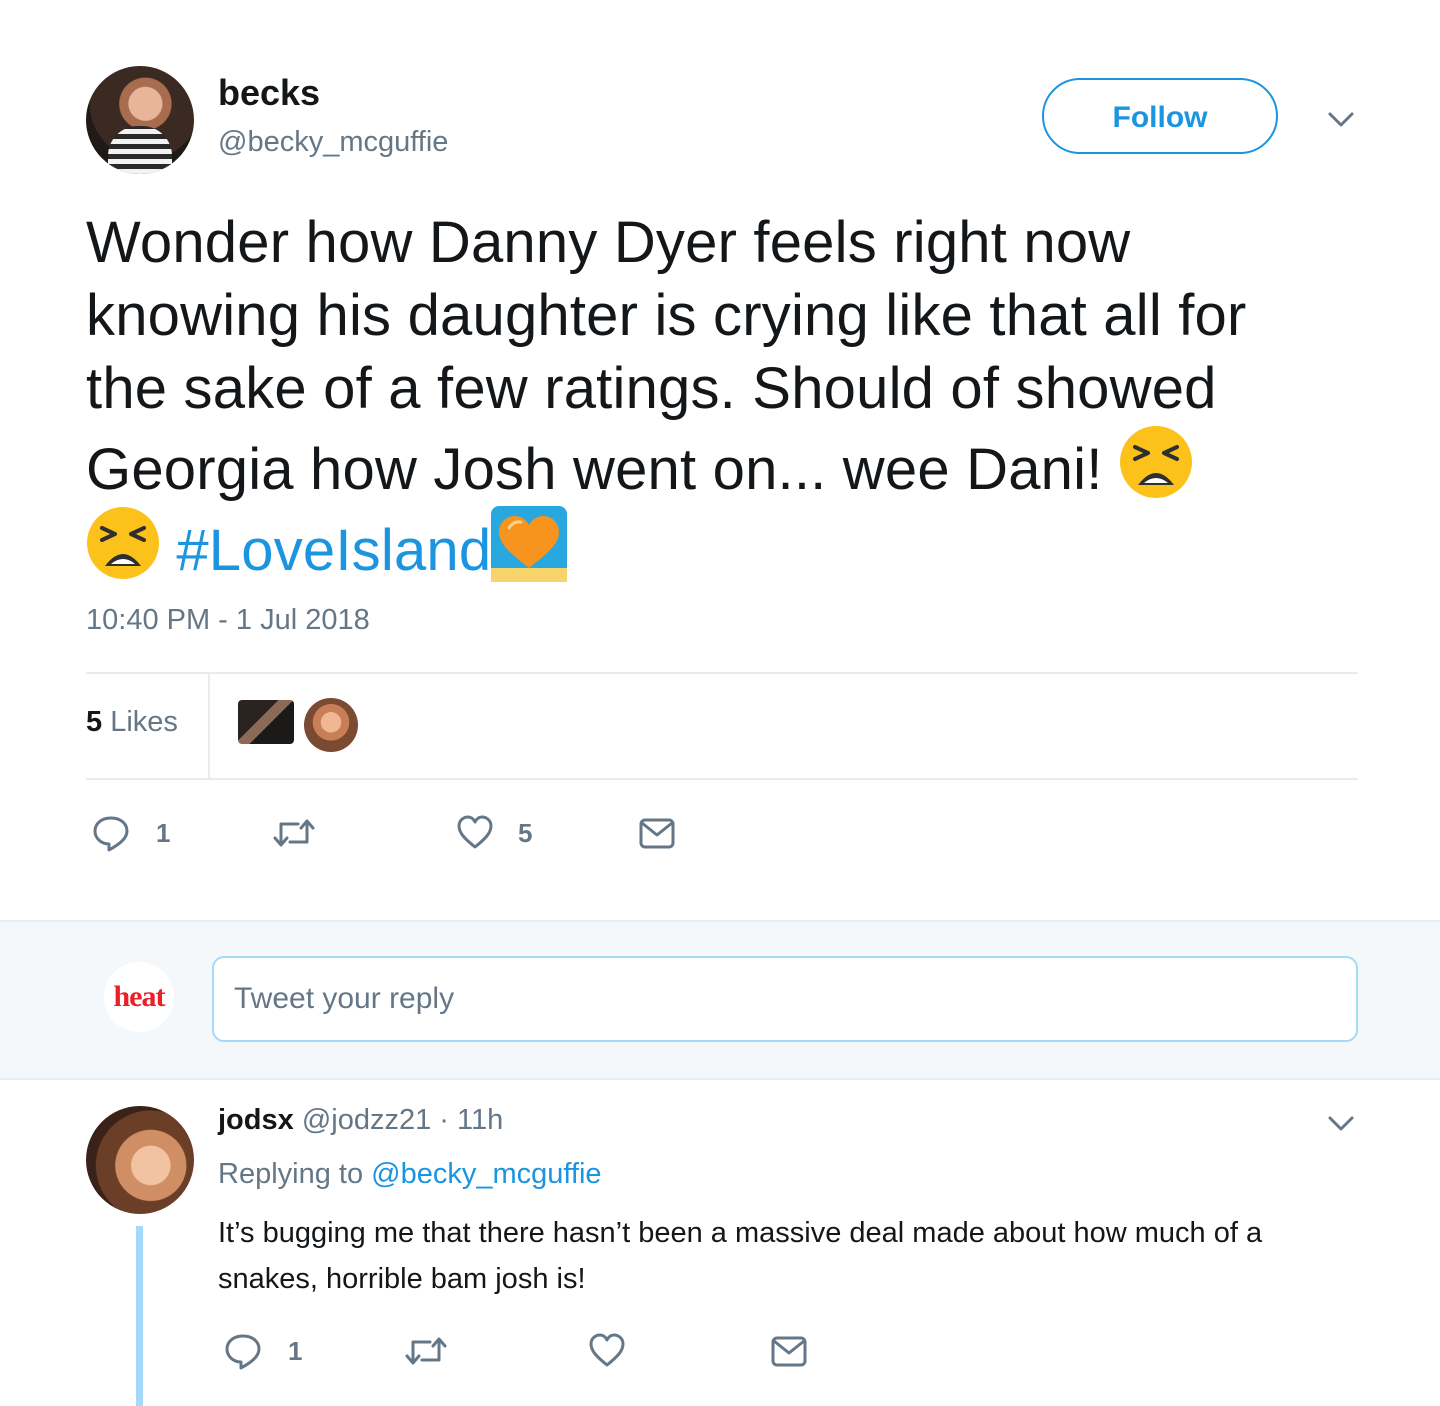  Describe the element at coordinates (333, 142) in the screenshot. I see `author-handle: @becky_mcguffie` at that location.